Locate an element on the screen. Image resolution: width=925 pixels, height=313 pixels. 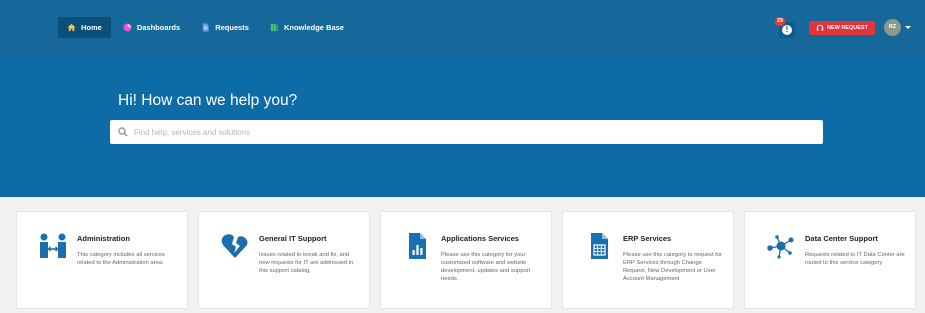
nav-item-requests: Requests is located at coordinates (225, 27).